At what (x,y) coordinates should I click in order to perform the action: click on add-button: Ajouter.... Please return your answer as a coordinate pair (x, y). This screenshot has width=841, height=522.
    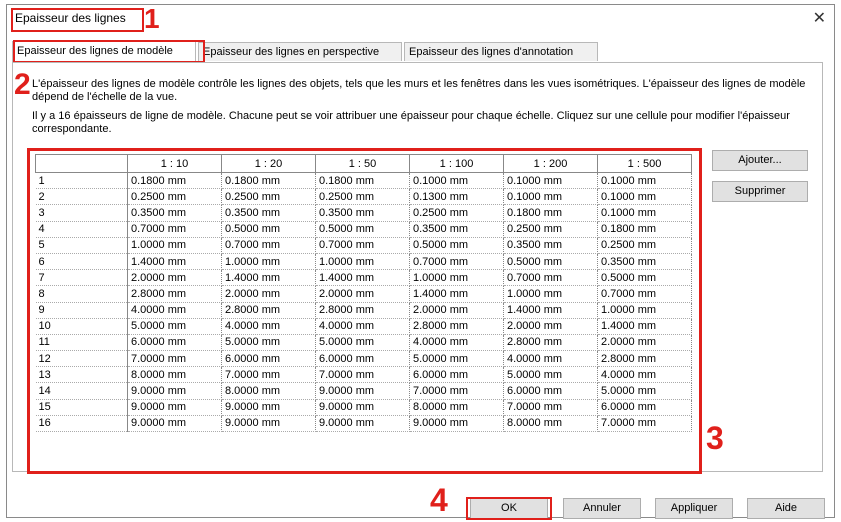
    Looking at the image, I should click on (760, 160).